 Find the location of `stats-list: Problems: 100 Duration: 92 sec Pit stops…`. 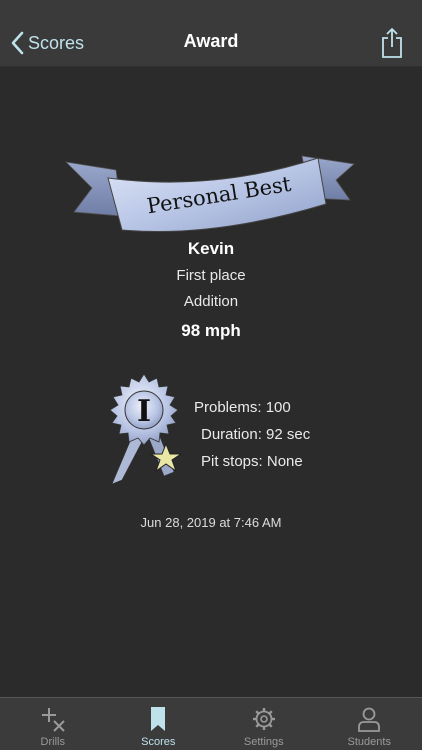

stats-list: Problems: 100 Duration: 92 sec Pit stops… is located at coordinates (252, 438).